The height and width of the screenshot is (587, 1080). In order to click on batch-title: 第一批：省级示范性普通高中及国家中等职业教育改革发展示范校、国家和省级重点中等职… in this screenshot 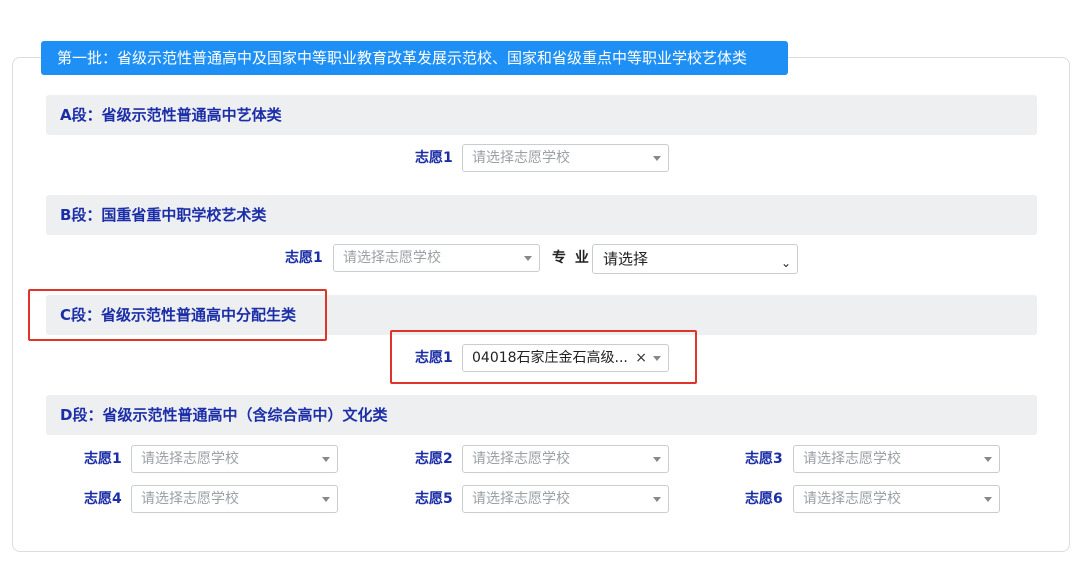, I will do `click(414, 58)`.